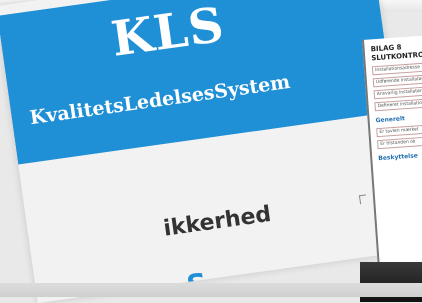  Describe the element at coordinates (390, 120) in the screenshot. I see `doc-section-heading: Generelt` at that location.